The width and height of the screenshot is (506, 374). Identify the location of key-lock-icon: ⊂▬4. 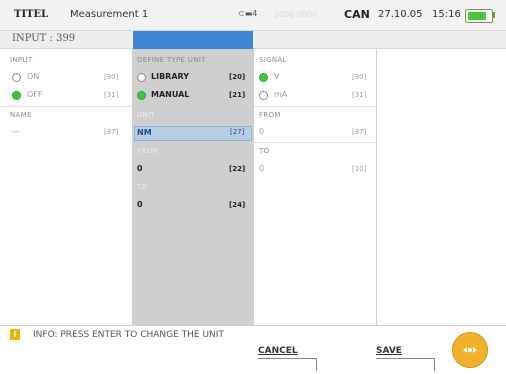
(248, 13).